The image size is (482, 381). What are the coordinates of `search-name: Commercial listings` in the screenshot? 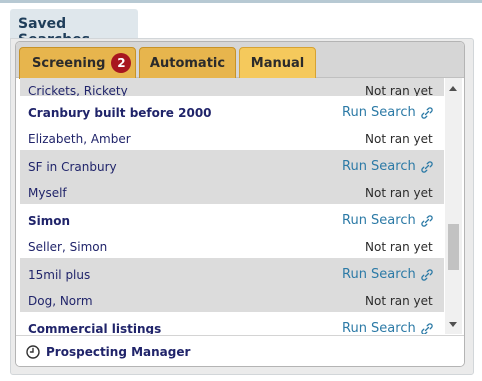 It's located at (95, 328).